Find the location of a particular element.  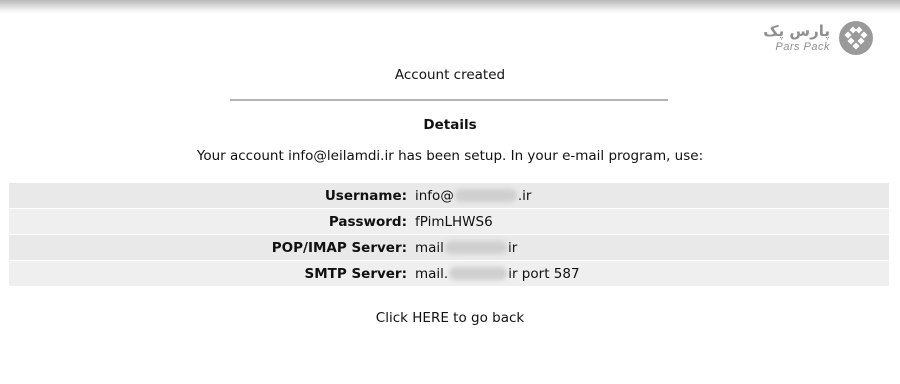

top-shadow-bar is located at coordinates (450, 7).